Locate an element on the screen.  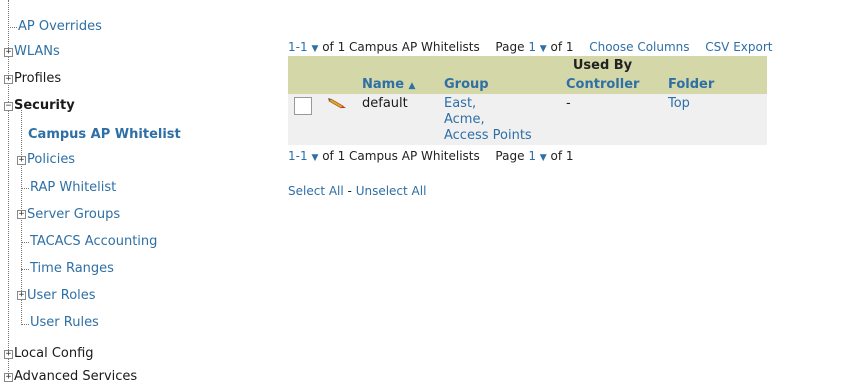
group-link-acme: Acme, is located at coordinates (499, 120).